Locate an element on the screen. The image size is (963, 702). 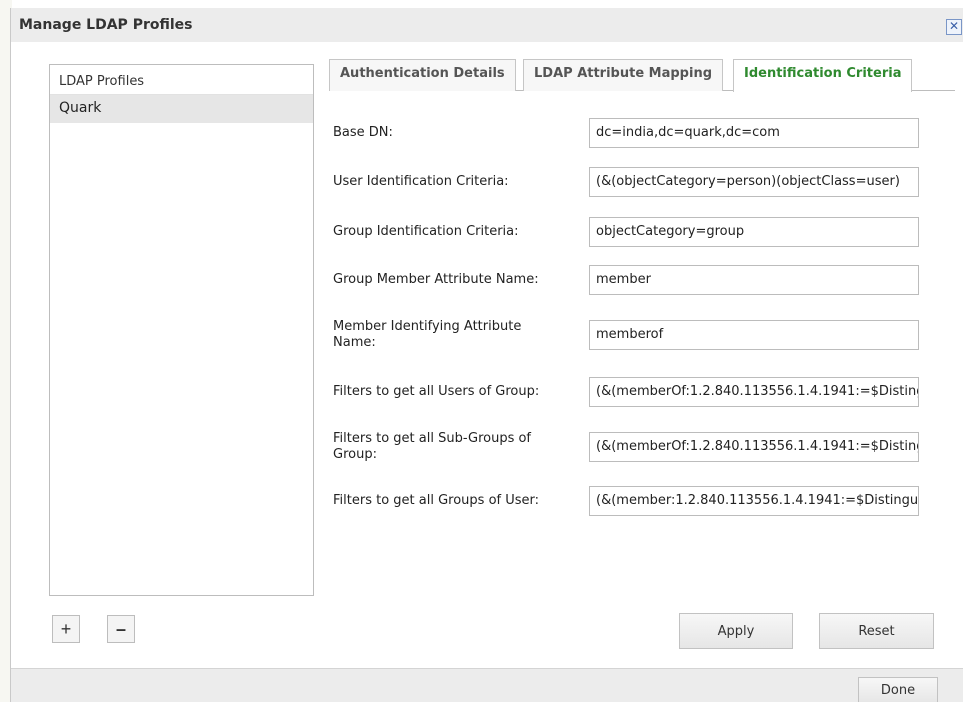
group-identification-label: Group Identification Criteria: is located at coordinates (426, 231).